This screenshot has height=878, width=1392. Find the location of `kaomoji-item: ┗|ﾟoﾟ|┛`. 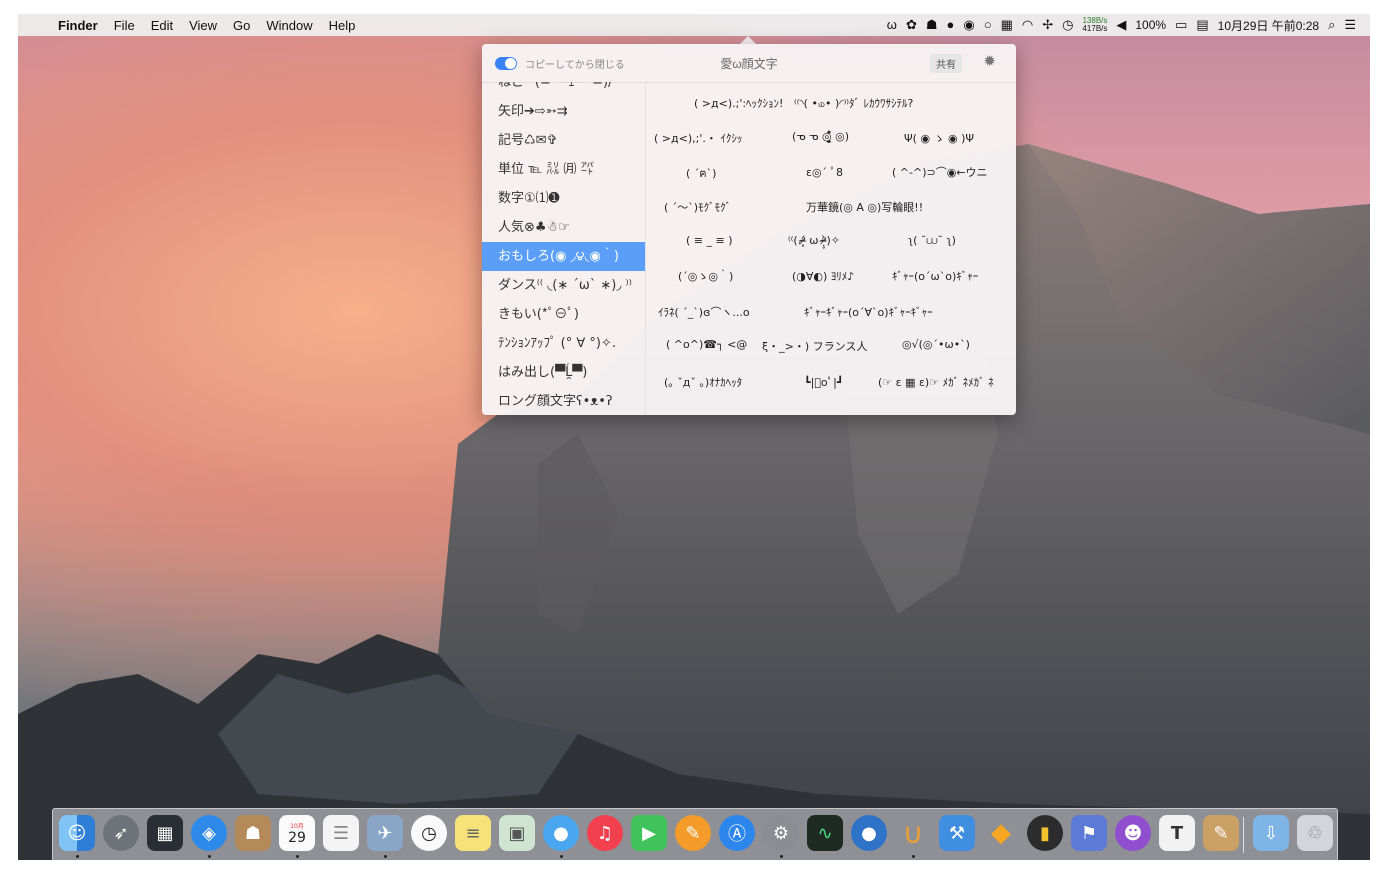

kaomoji-item: ┗|ﾟoﾟ|┛ is located at coordinates (824, 382).